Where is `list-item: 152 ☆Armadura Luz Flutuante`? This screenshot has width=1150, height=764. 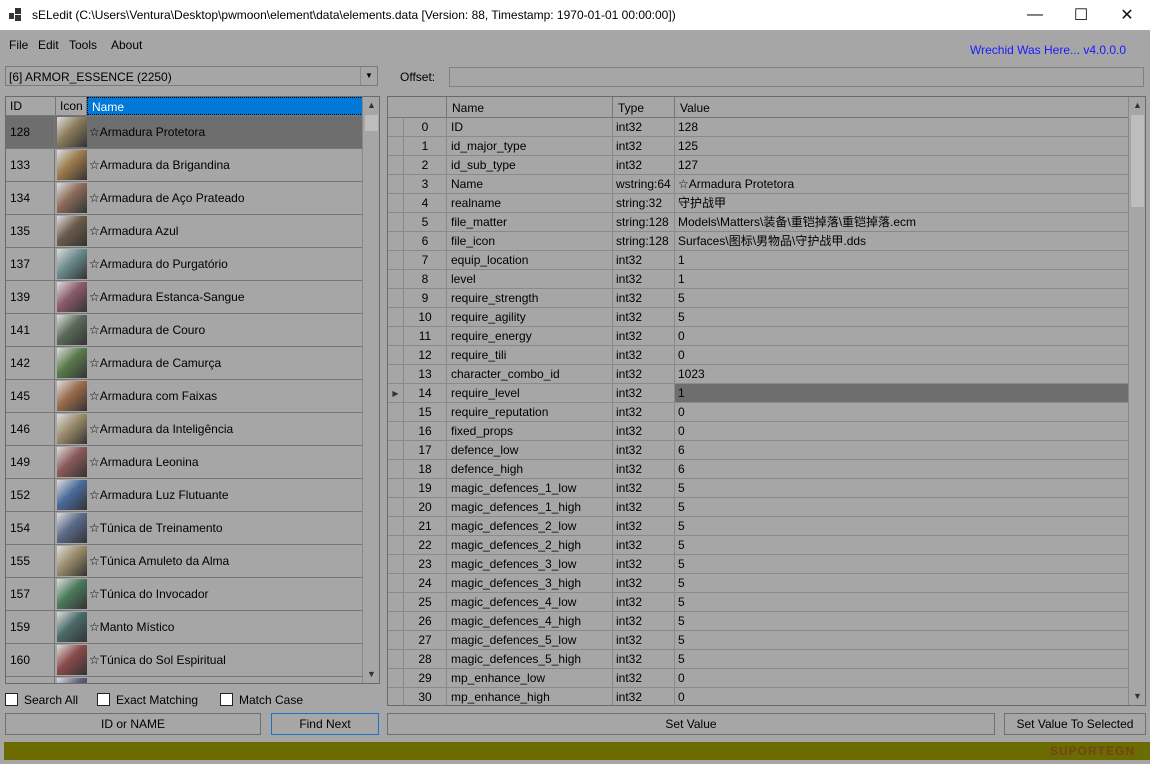 list-item: 152 ☆Armadura Luz Flutuante is located at coordinates (184, 495).